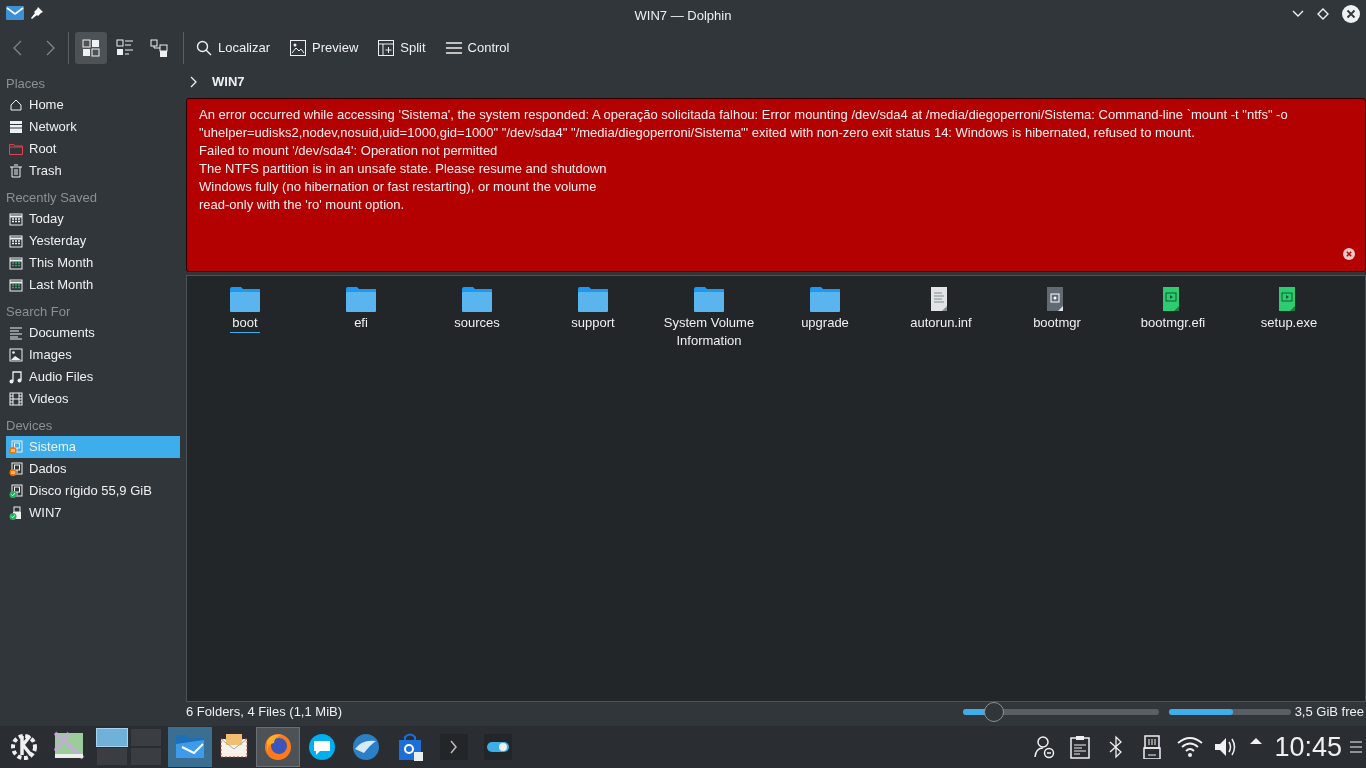 This screenshot has width=1366, height=768. I want to click on usb-icon, so click(16, 513).